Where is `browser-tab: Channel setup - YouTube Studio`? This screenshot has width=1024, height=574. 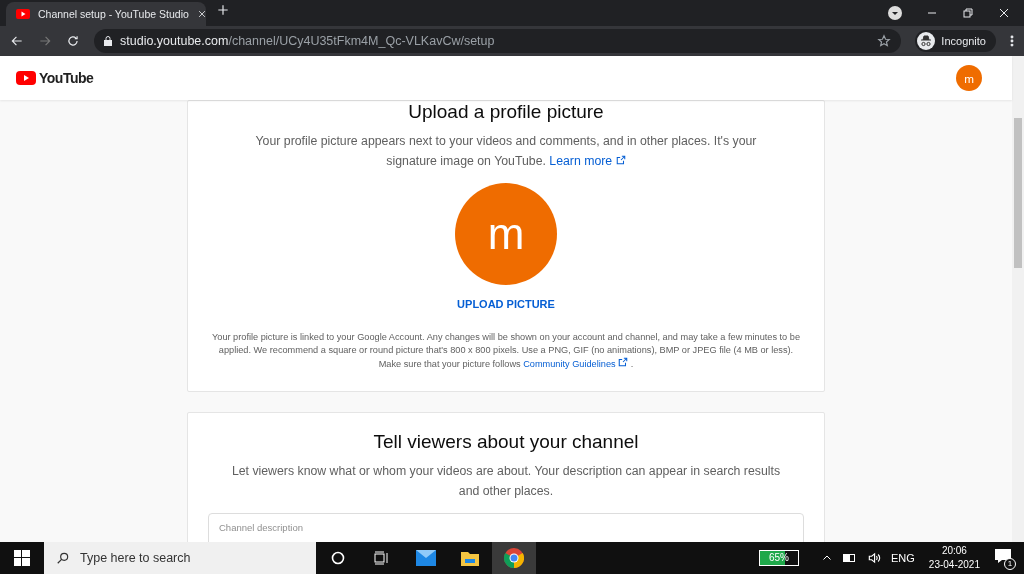
browser-tab: Channel setup - YouTube Studio is located at coordinates (106, 14).